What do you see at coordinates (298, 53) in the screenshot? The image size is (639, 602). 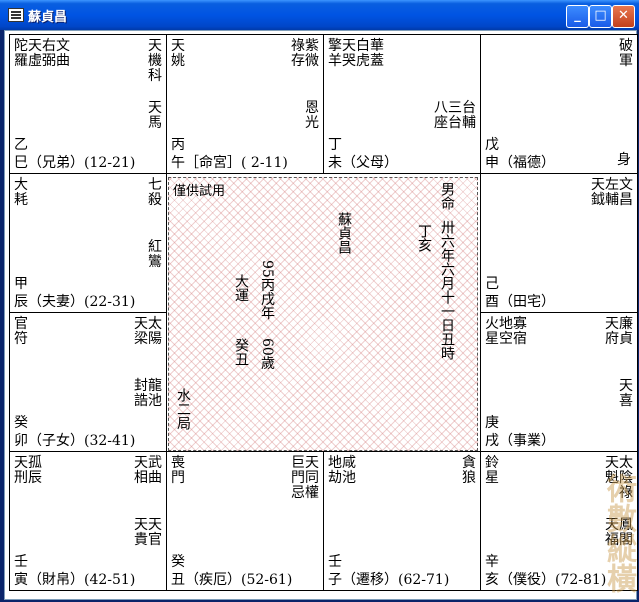 I see `main-star: 祿存` at bounding box center [298, 53].